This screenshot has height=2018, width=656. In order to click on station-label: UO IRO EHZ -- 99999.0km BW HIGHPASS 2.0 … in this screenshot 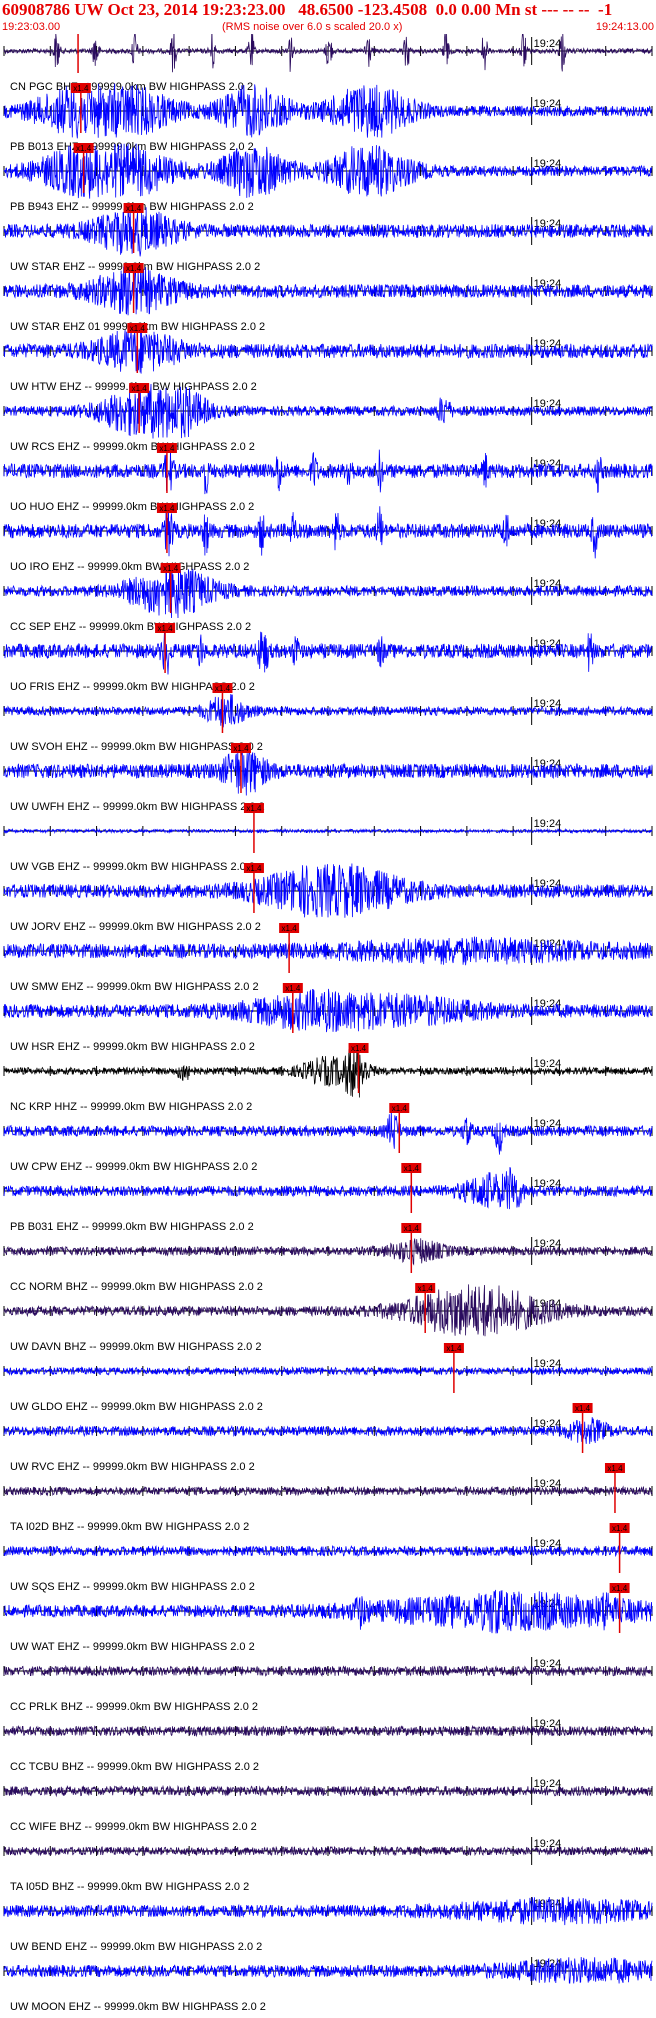, I will do `click(129, 567)`.